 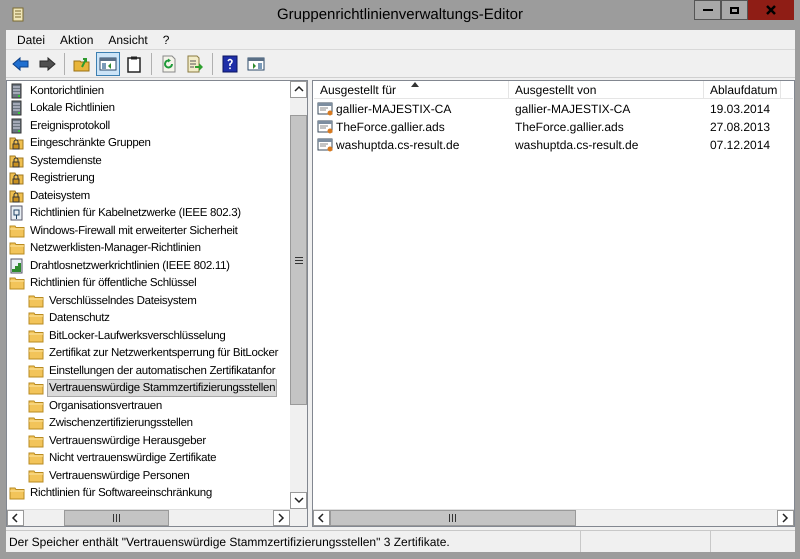 I want to click on tree-item: Registrierung, so click(x=62, y=178).